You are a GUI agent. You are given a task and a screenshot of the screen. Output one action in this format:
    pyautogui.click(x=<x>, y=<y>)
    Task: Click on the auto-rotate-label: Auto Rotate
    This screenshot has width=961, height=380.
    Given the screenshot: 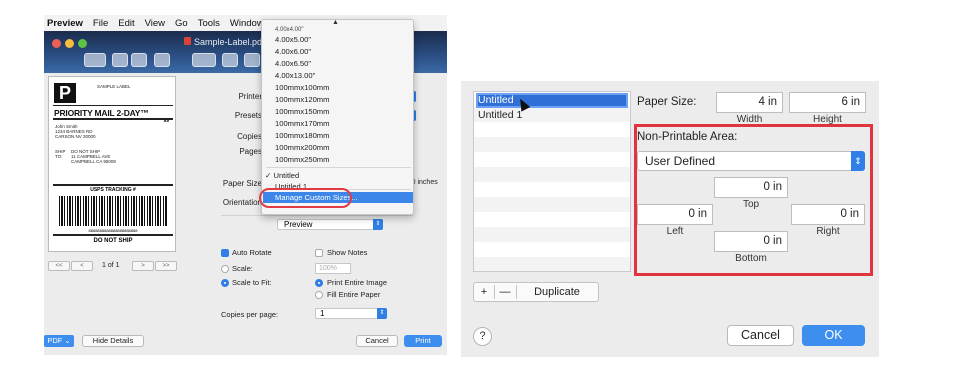 What is the action you would take?
    pyautogui.click(x=252, y=252)
    